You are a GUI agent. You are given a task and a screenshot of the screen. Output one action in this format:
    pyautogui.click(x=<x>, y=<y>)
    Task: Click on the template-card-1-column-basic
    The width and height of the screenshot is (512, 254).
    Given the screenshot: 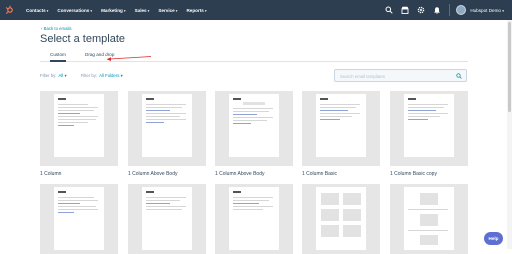 What is the action you would take?
    pyautogui.click(x=341, y=128)
    